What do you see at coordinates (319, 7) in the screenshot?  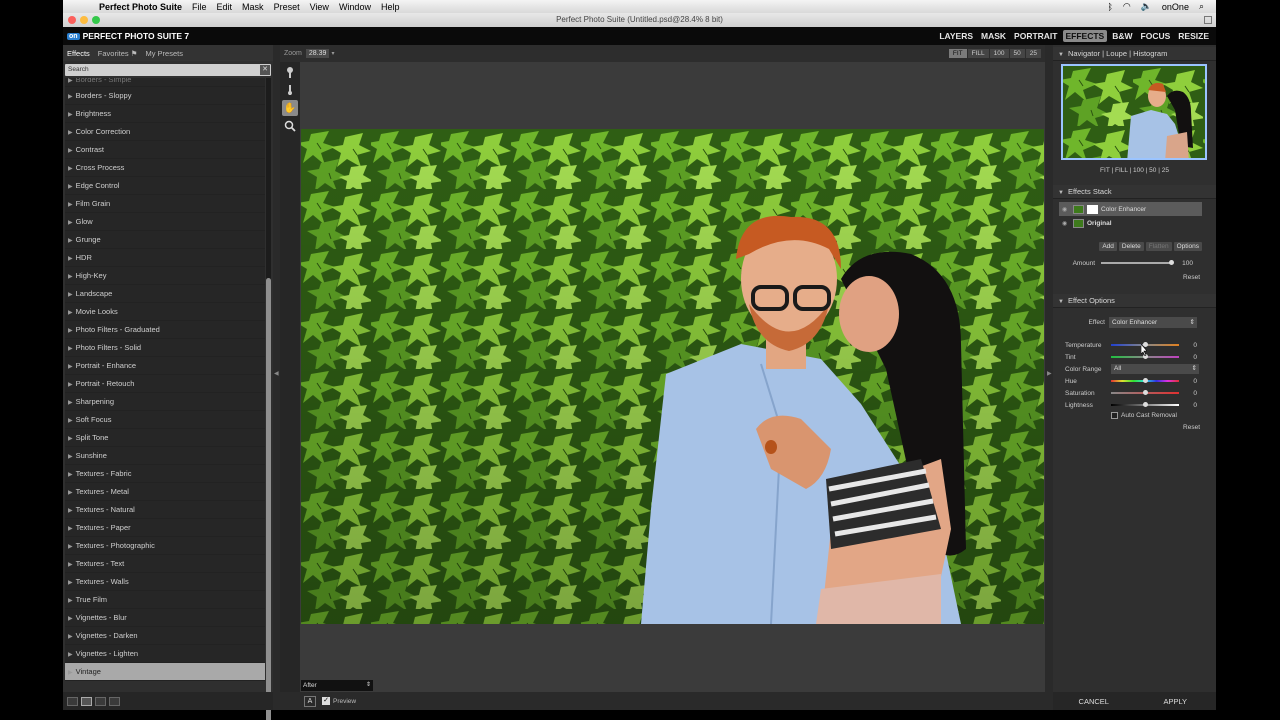 I see `menu-view: View` at bounding box center [319, 7].